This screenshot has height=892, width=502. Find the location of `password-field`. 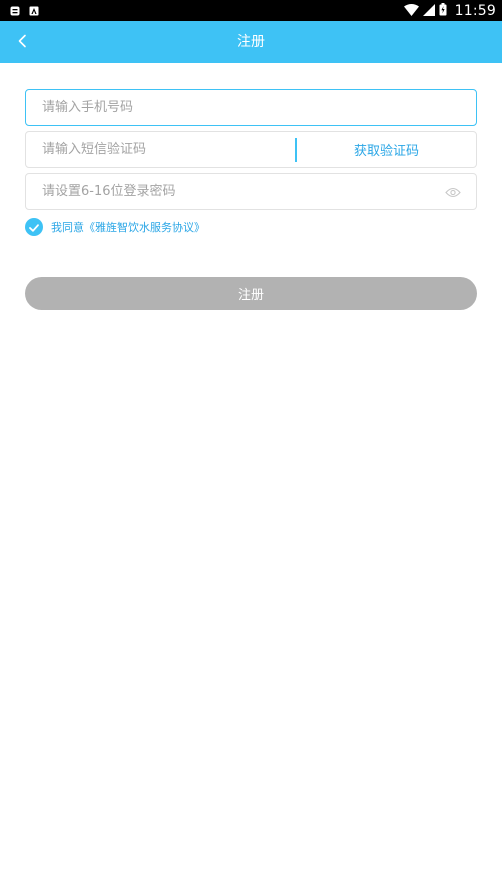

password-field is located at coordinates (251, 191).